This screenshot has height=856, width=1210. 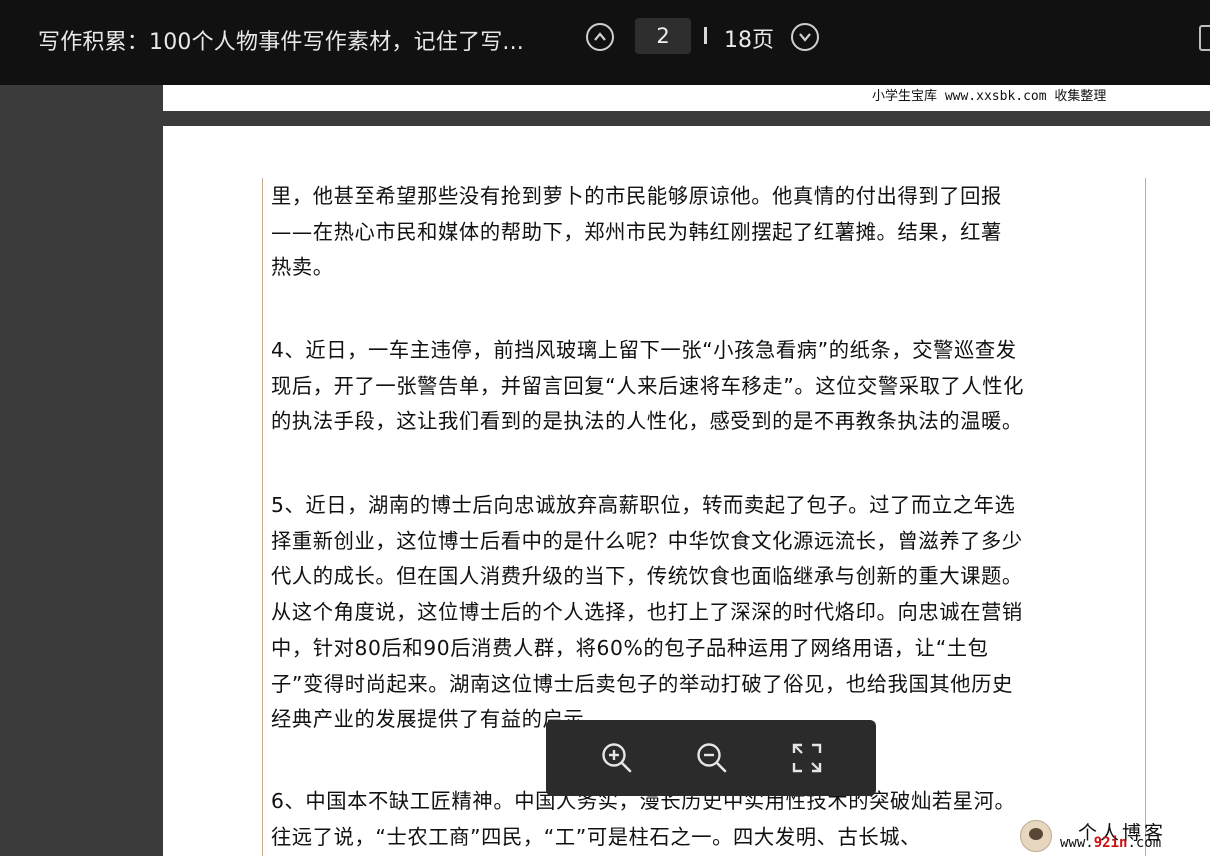 What do you see at coordinates (636, 196) in the screenshot?
I see `text-line: 里，他甚至希望那些没有抢到萝卜的市民能够原谅他。他真情的付出得到了回报` at bounding box center [636, 196].